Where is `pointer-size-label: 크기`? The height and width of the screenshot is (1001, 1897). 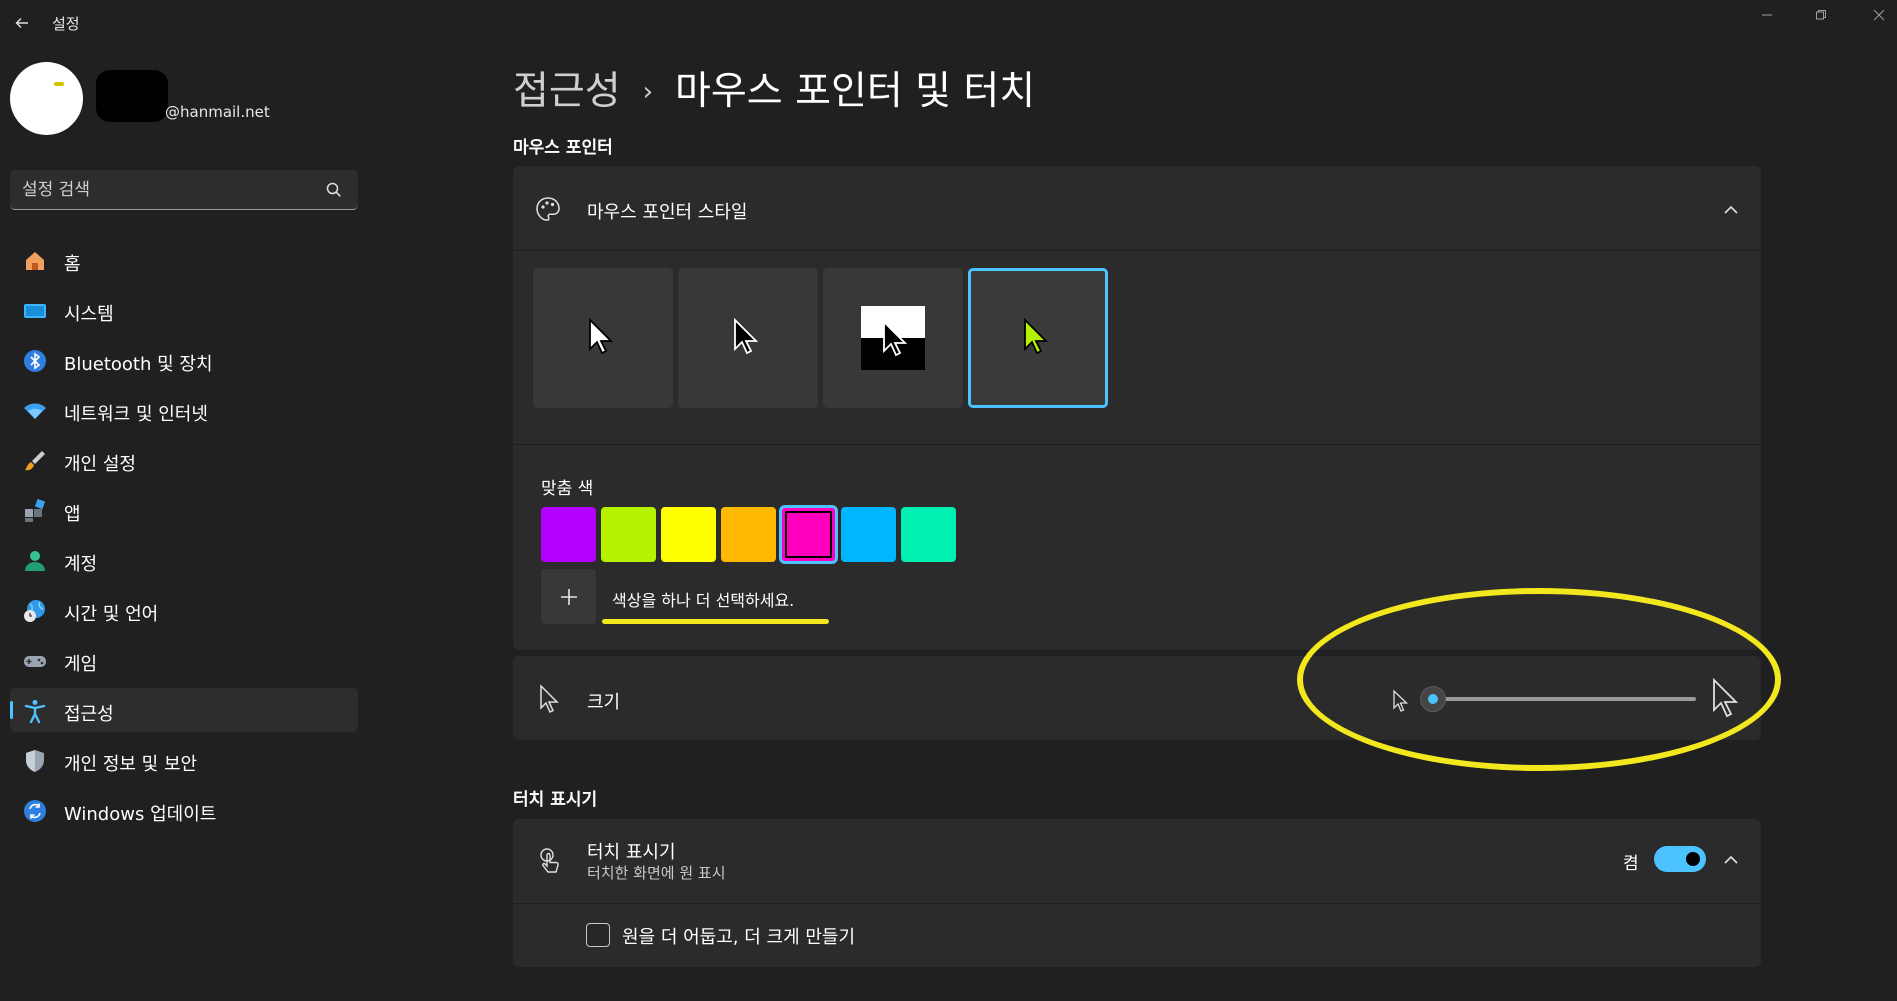 pointer-size-label: 크기 is located at coordinates (604, 702).